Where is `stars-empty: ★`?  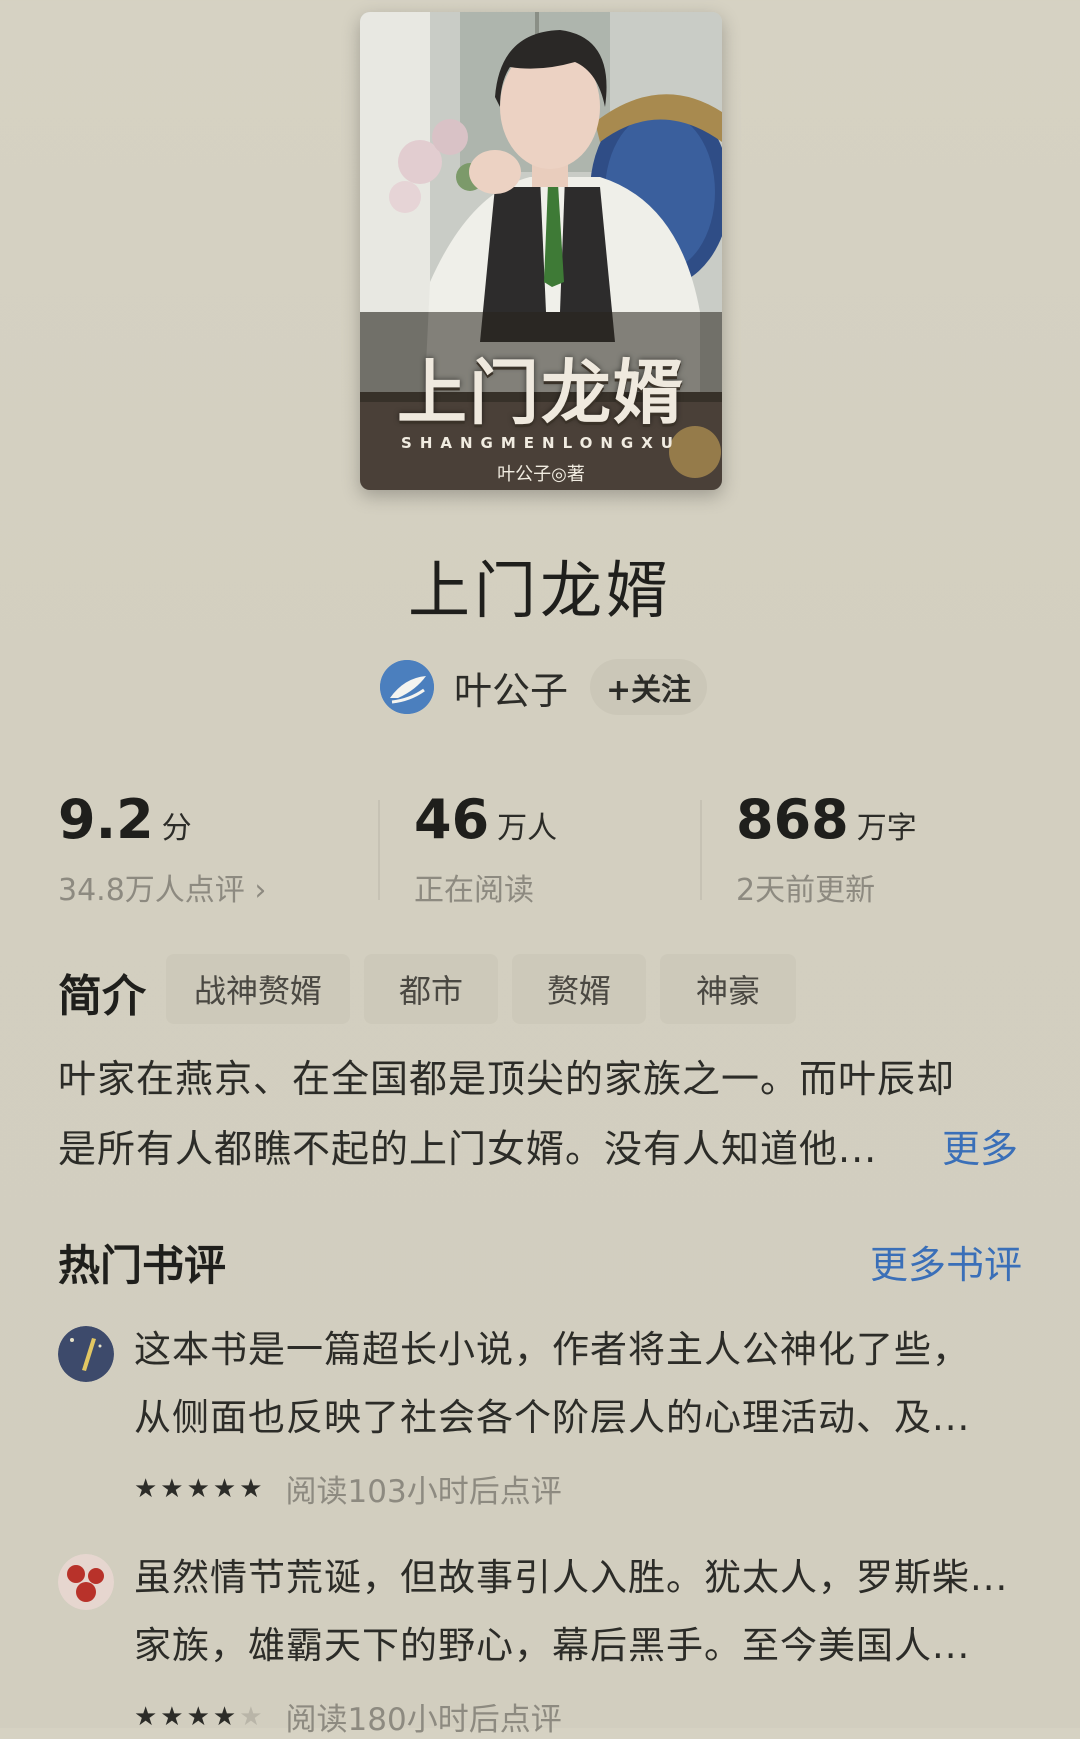
stars-empty: ★ is located at coordinates (252, 1716).